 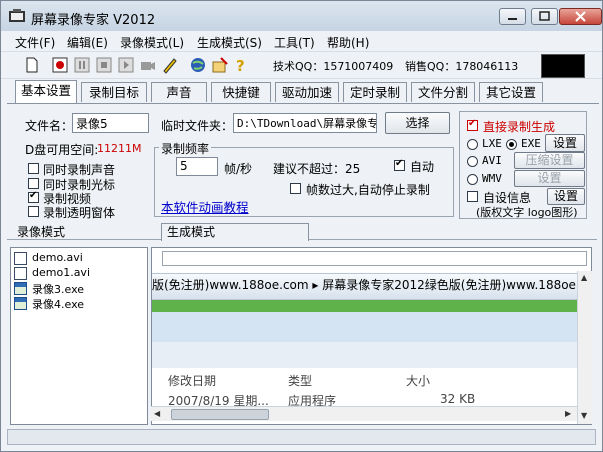 What do you see at coordinates (375, 92) in the screenshot?
I see `tab-scheduled: 定时录制` at bounding box center [375, 92].